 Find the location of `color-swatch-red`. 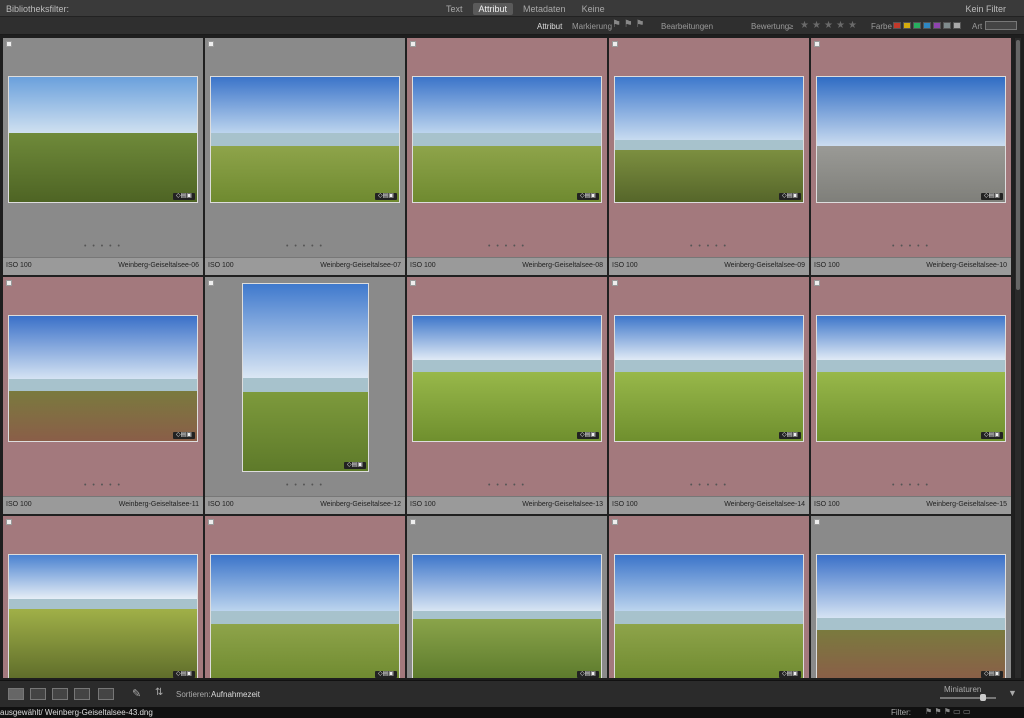

color-swatch-red is located at coordinates (897, 25).